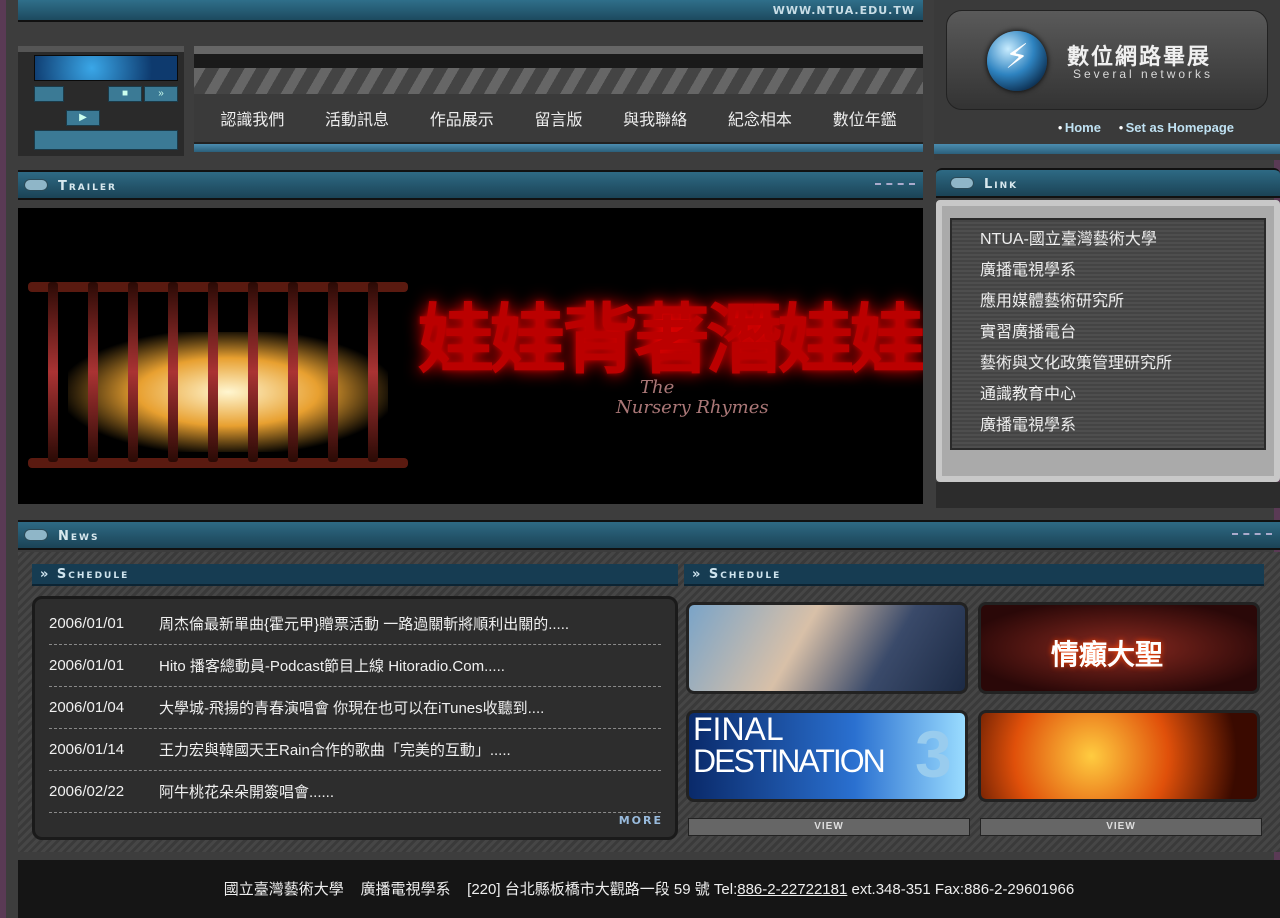 The width and height of the screenshot is (1280, 918). Describe the element at coordinates (558, 147) in the screenshot. I see `nav-bottom-bar` at that location.